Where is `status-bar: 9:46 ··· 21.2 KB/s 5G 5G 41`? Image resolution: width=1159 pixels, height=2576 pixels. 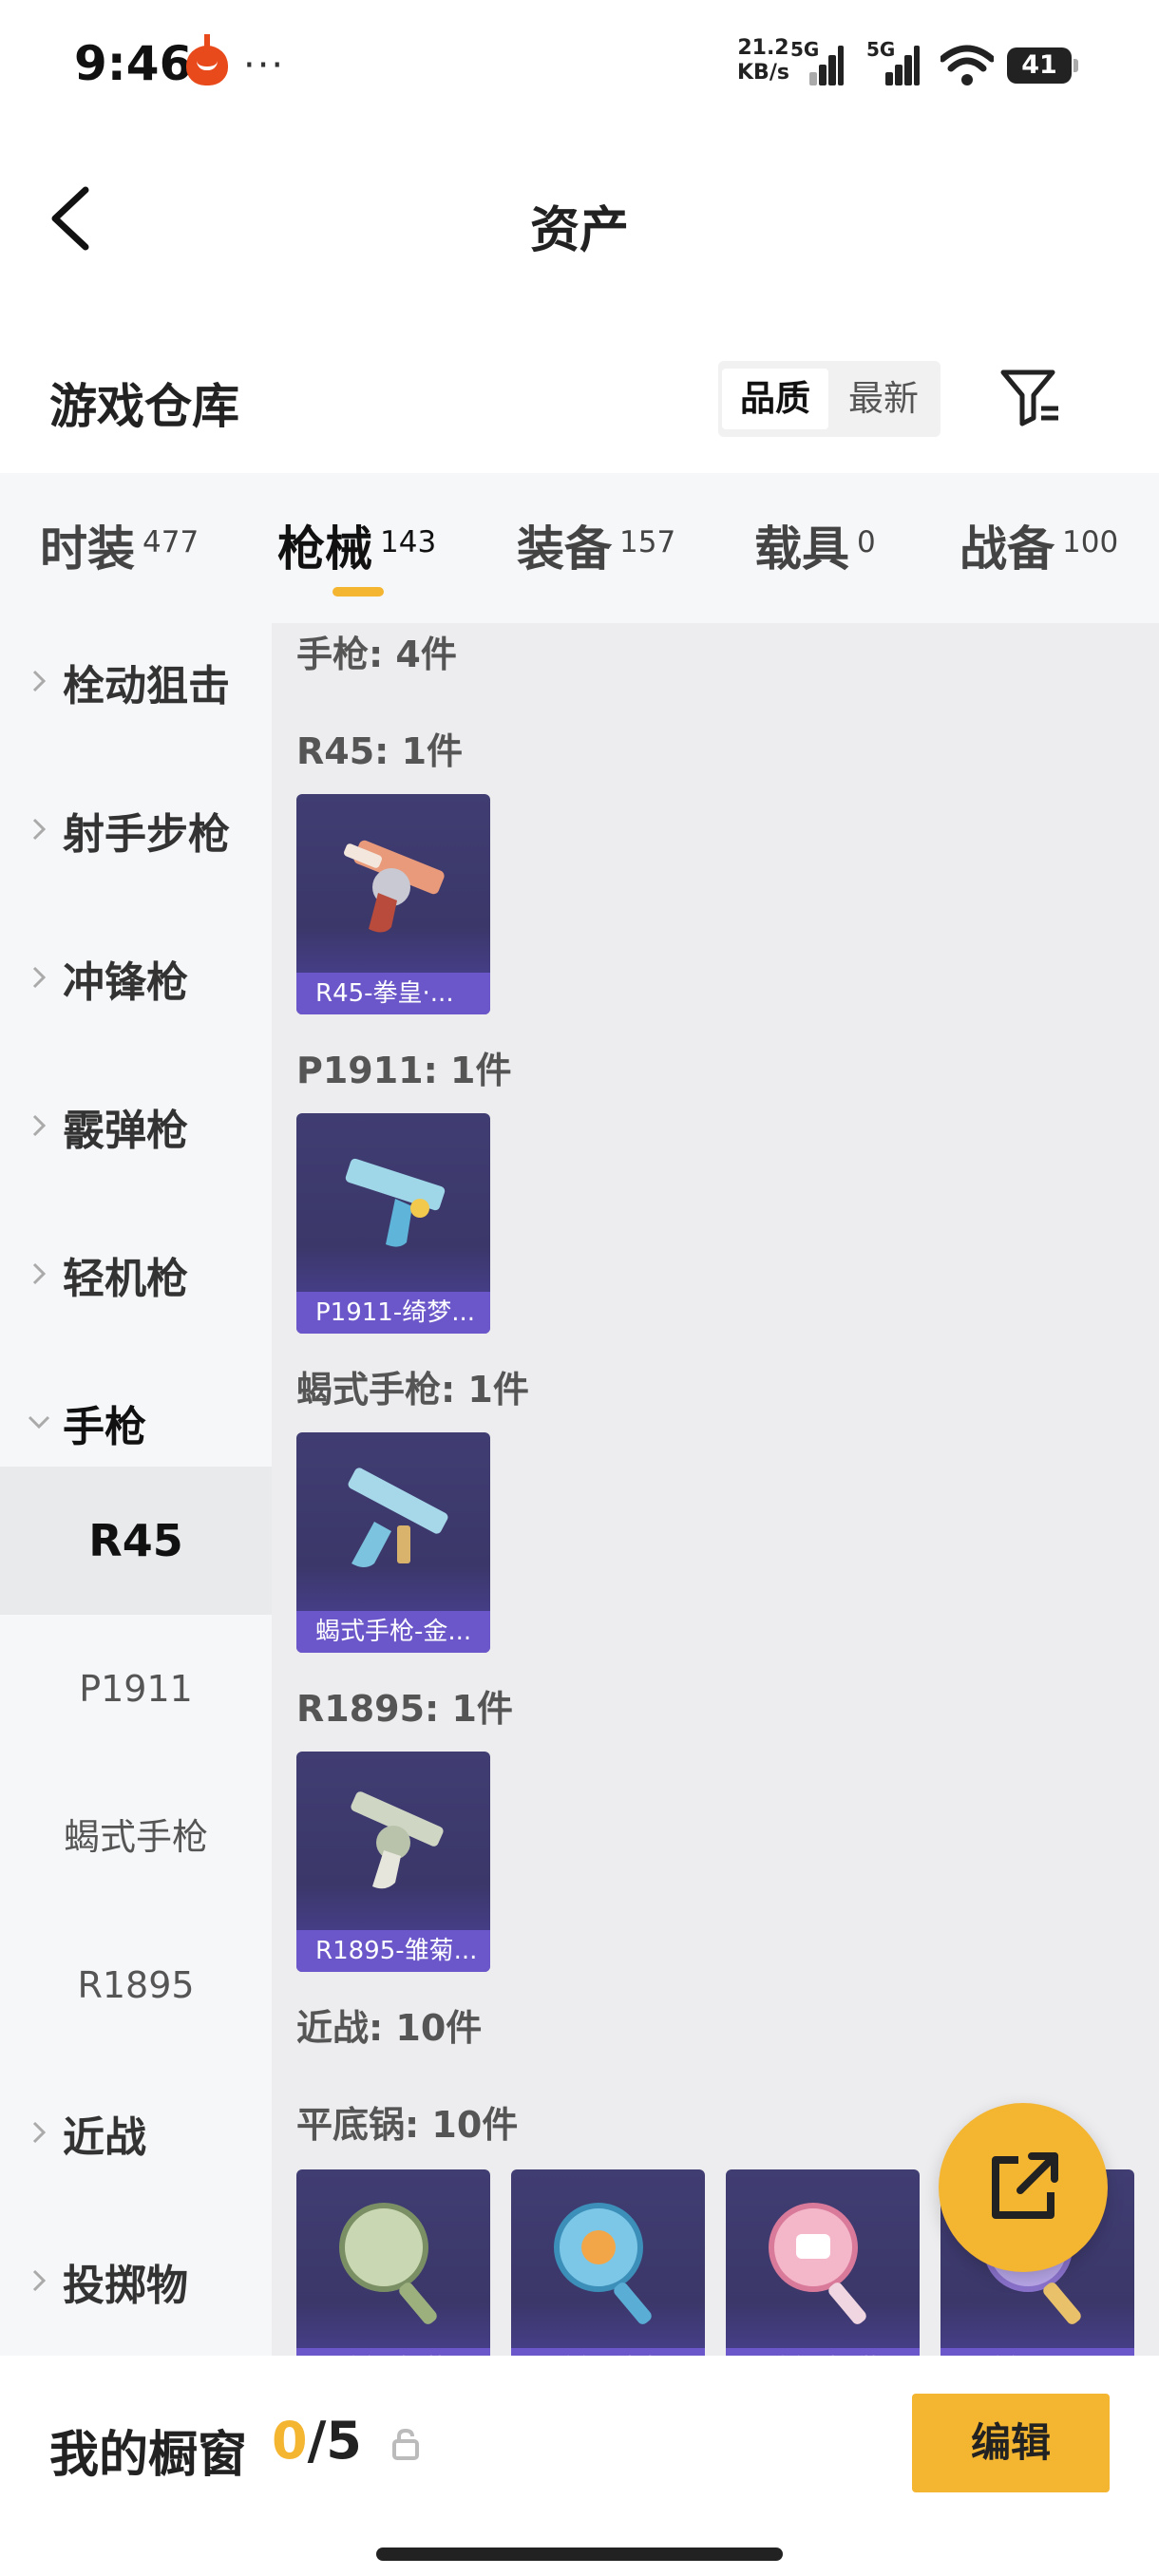 status-bar: 9:46 ··· 21.2 KB/s 5G 5G 41 is located at coordinates (579, 66).